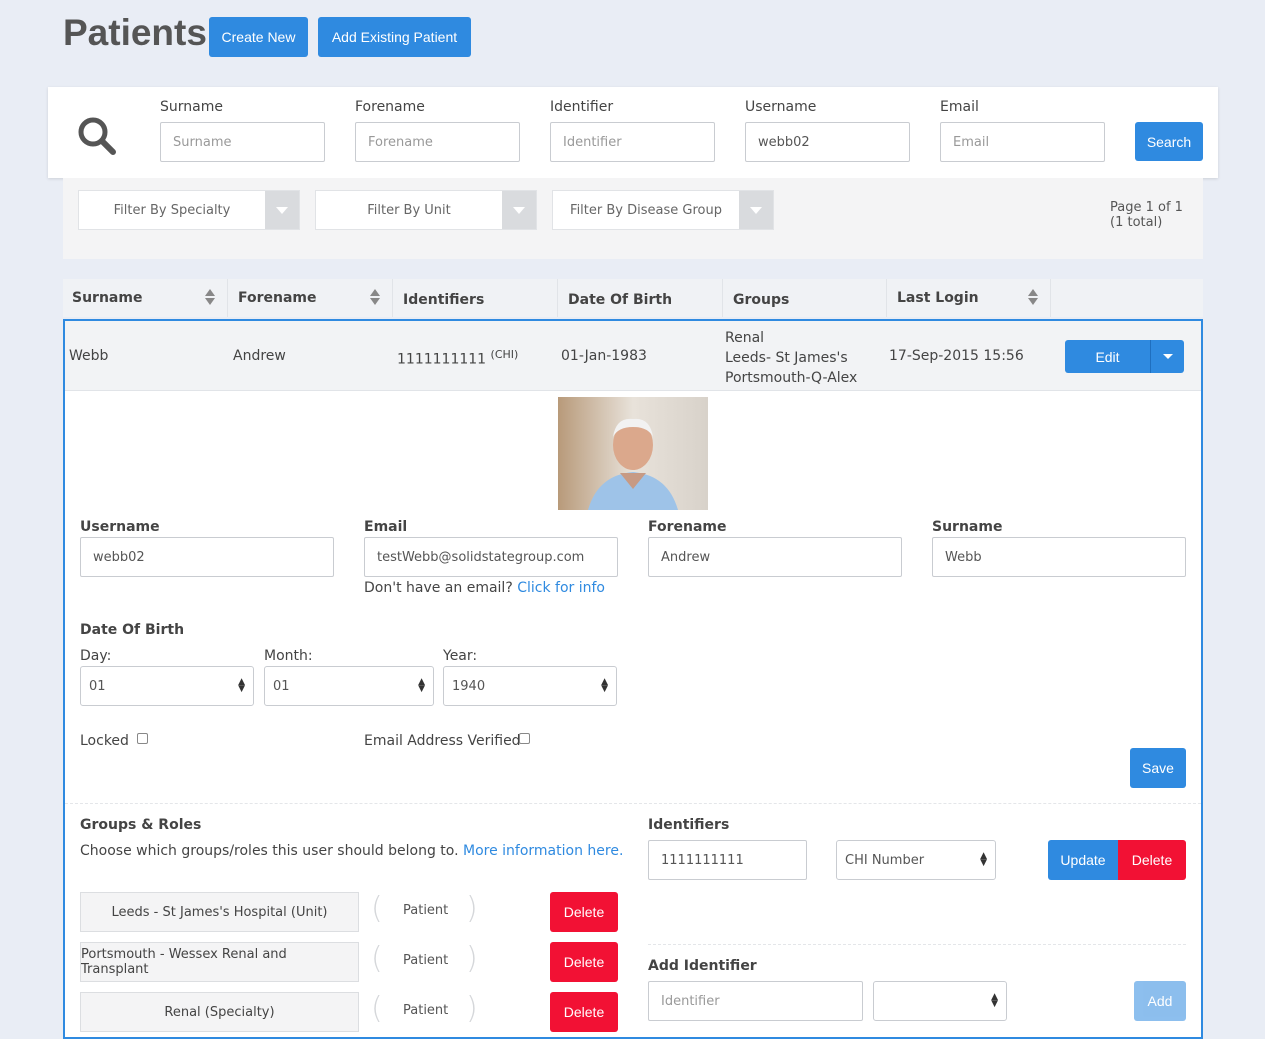  What do you see at coordinates (104, 741) in the screenshot?
I see `locked-label: Locked` at bounding box center [104, 741].